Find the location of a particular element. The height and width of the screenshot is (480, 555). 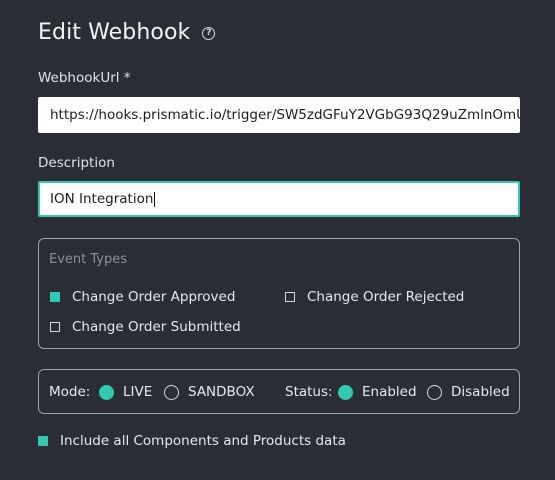

radio-label: Disabled is located at coordinates (480, 392).